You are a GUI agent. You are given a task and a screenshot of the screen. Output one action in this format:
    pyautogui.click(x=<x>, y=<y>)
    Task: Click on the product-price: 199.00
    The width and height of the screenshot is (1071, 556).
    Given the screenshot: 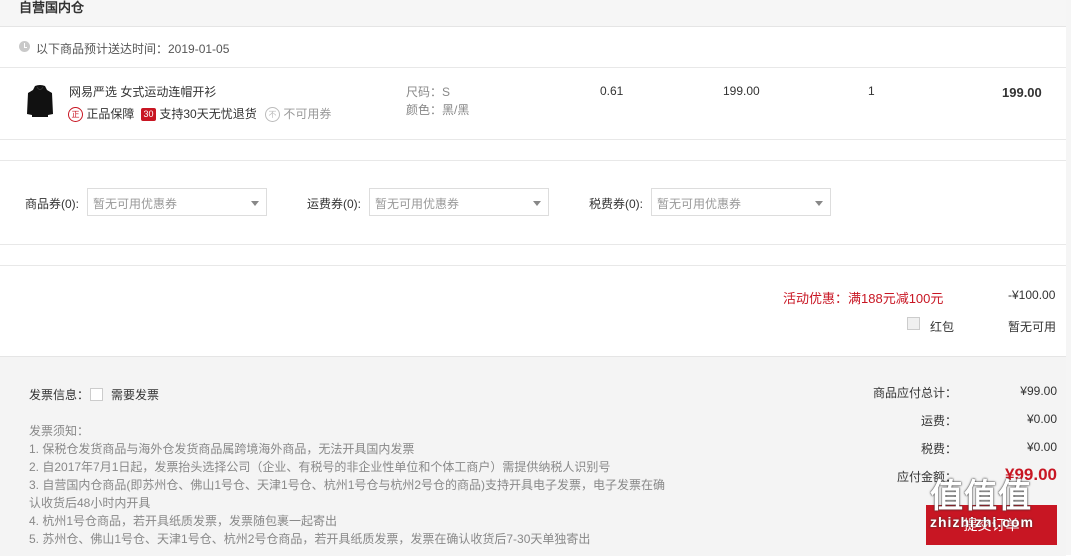 What is the action you would take?
    pyautogui.click(x=741, y=91)
    